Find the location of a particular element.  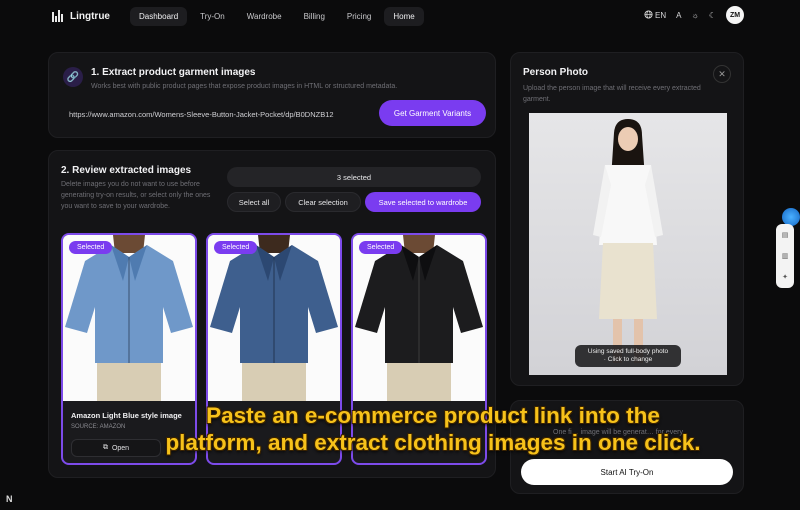

review-title: 2. Review extracted images is located at coordinates (126, 170).